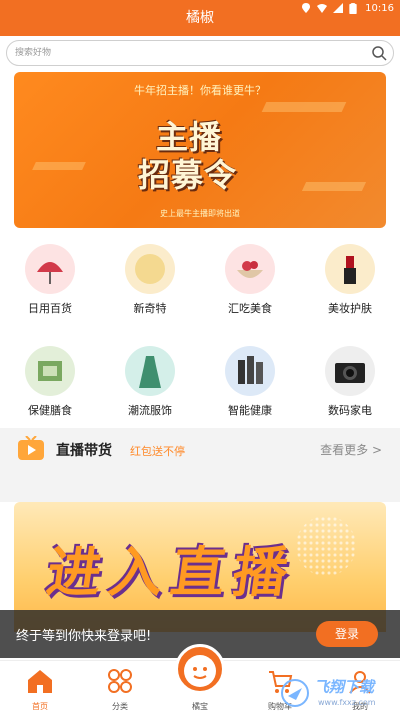 This screenshot has width=400, height=714. I want to click on category-digital: 数码家电, so click(350, 386).